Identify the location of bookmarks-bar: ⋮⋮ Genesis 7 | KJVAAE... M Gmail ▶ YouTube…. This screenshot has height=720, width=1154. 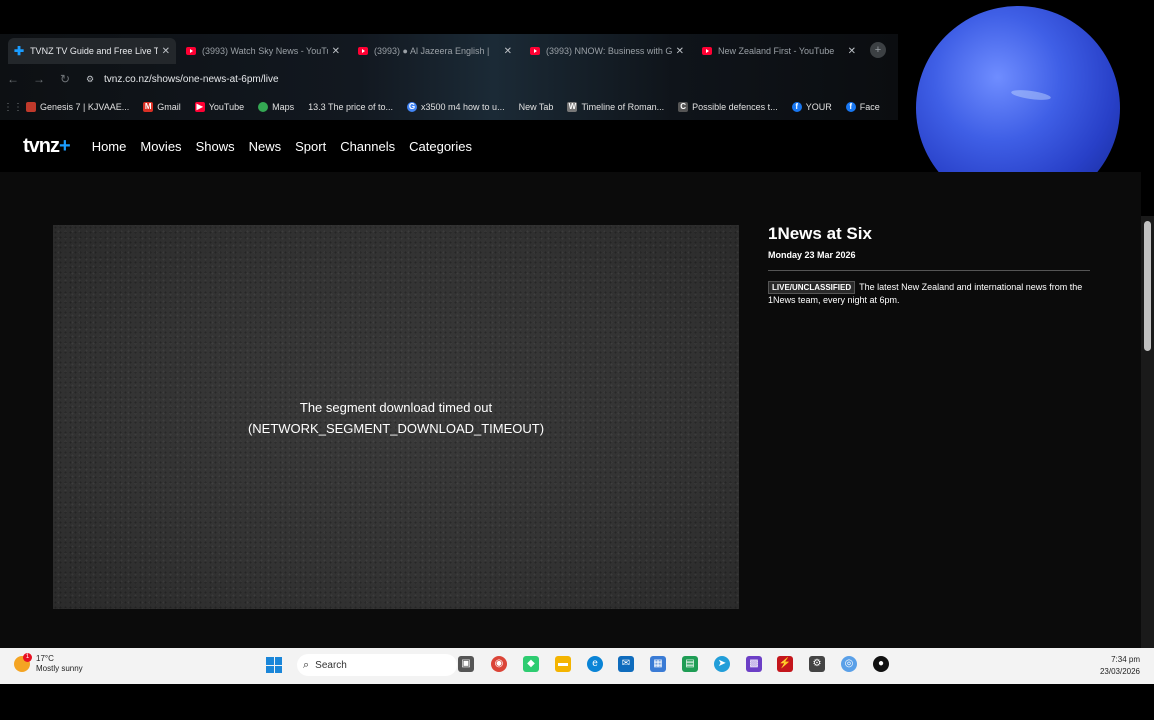
(449, 107).